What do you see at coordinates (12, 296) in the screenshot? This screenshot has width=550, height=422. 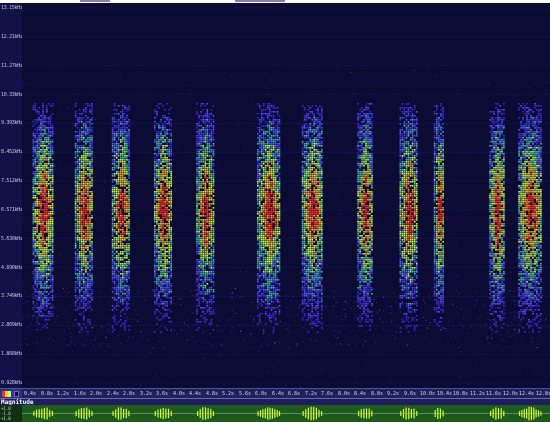 I see `frequency-tick-label: 3.749kHz` at bounding box center [12, 296].